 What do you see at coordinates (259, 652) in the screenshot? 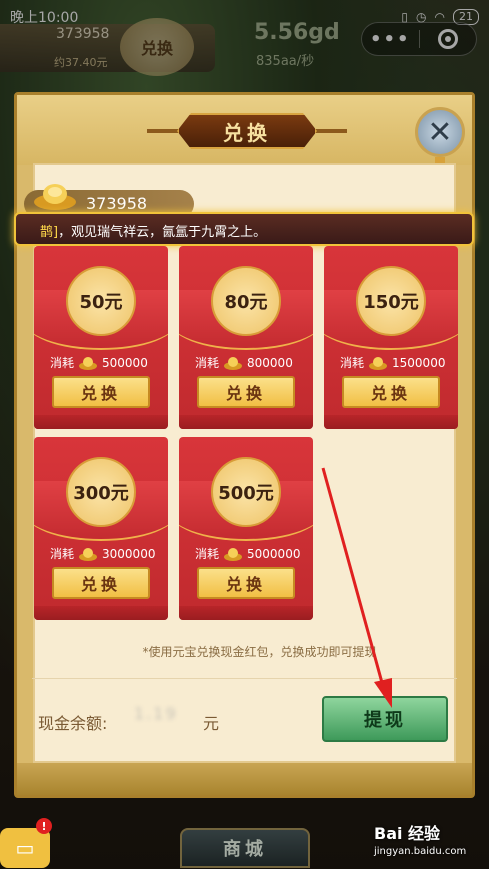
I see `exchange-hint: *使用元宝兑换现金红包，兑换成功即可提现` at bounding box center [259, 652].